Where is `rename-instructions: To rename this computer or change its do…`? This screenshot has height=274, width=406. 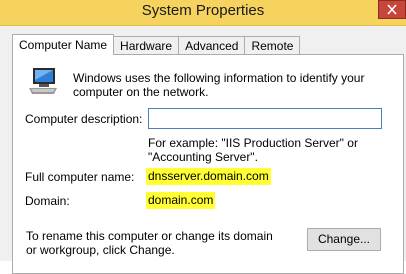 rename-instructions: To rename this computer or change its do… is located at coordinates (149, 243).